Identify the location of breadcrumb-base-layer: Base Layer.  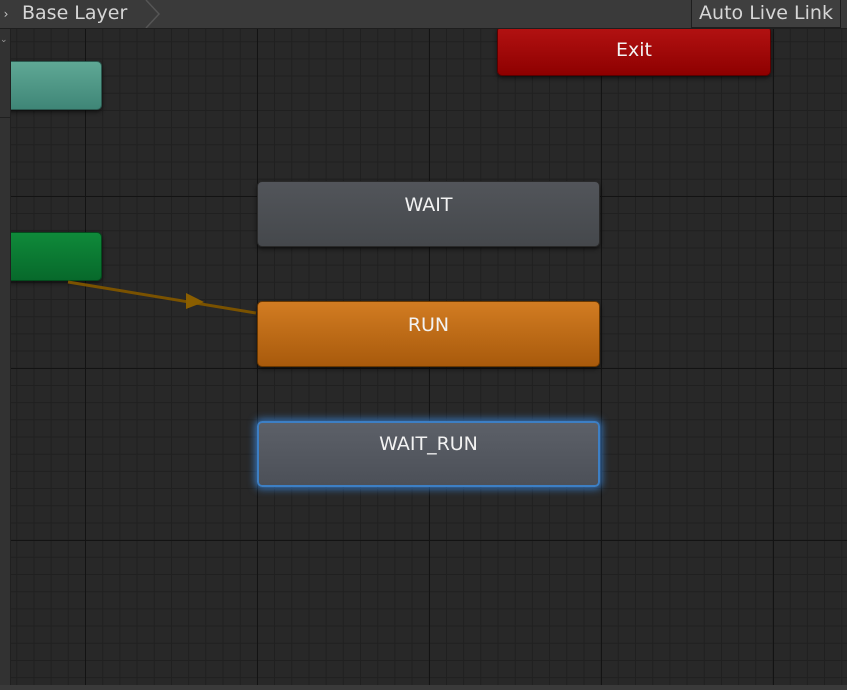
(75, 14).